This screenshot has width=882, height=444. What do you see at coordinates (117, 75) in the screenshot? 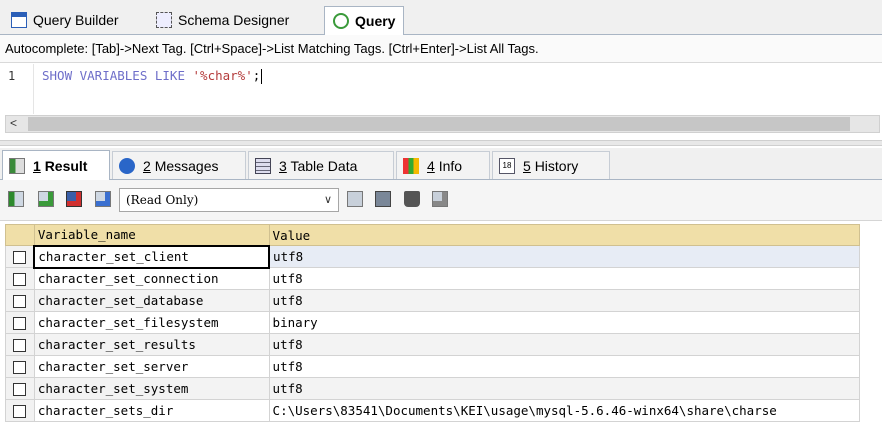
I see `sql-keywords: SHOW VARIABLES LIKE` at bounding box center [117, 75].